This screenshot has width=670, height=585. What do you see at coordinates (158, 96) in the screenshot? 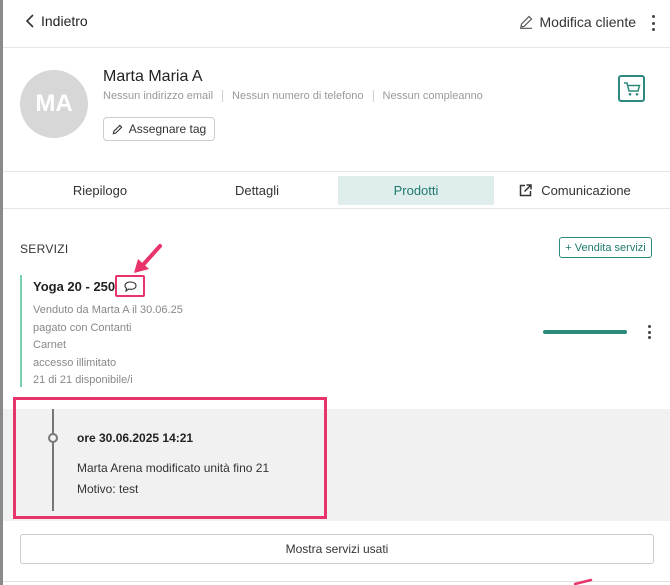
I see `client-email: Nessun indirizzo email` at bounding box center [158, 96].